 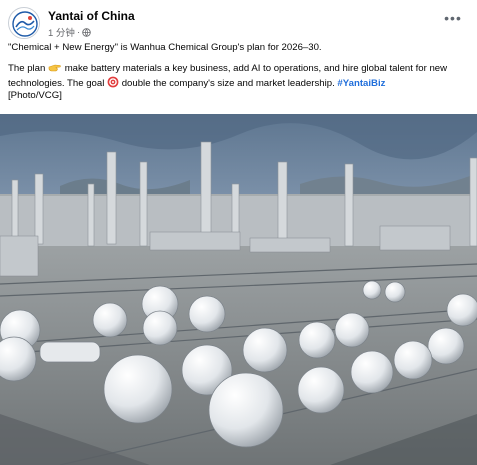 I want to click on post-meta: 1 分钟 ·, so click(x=69, y=32).